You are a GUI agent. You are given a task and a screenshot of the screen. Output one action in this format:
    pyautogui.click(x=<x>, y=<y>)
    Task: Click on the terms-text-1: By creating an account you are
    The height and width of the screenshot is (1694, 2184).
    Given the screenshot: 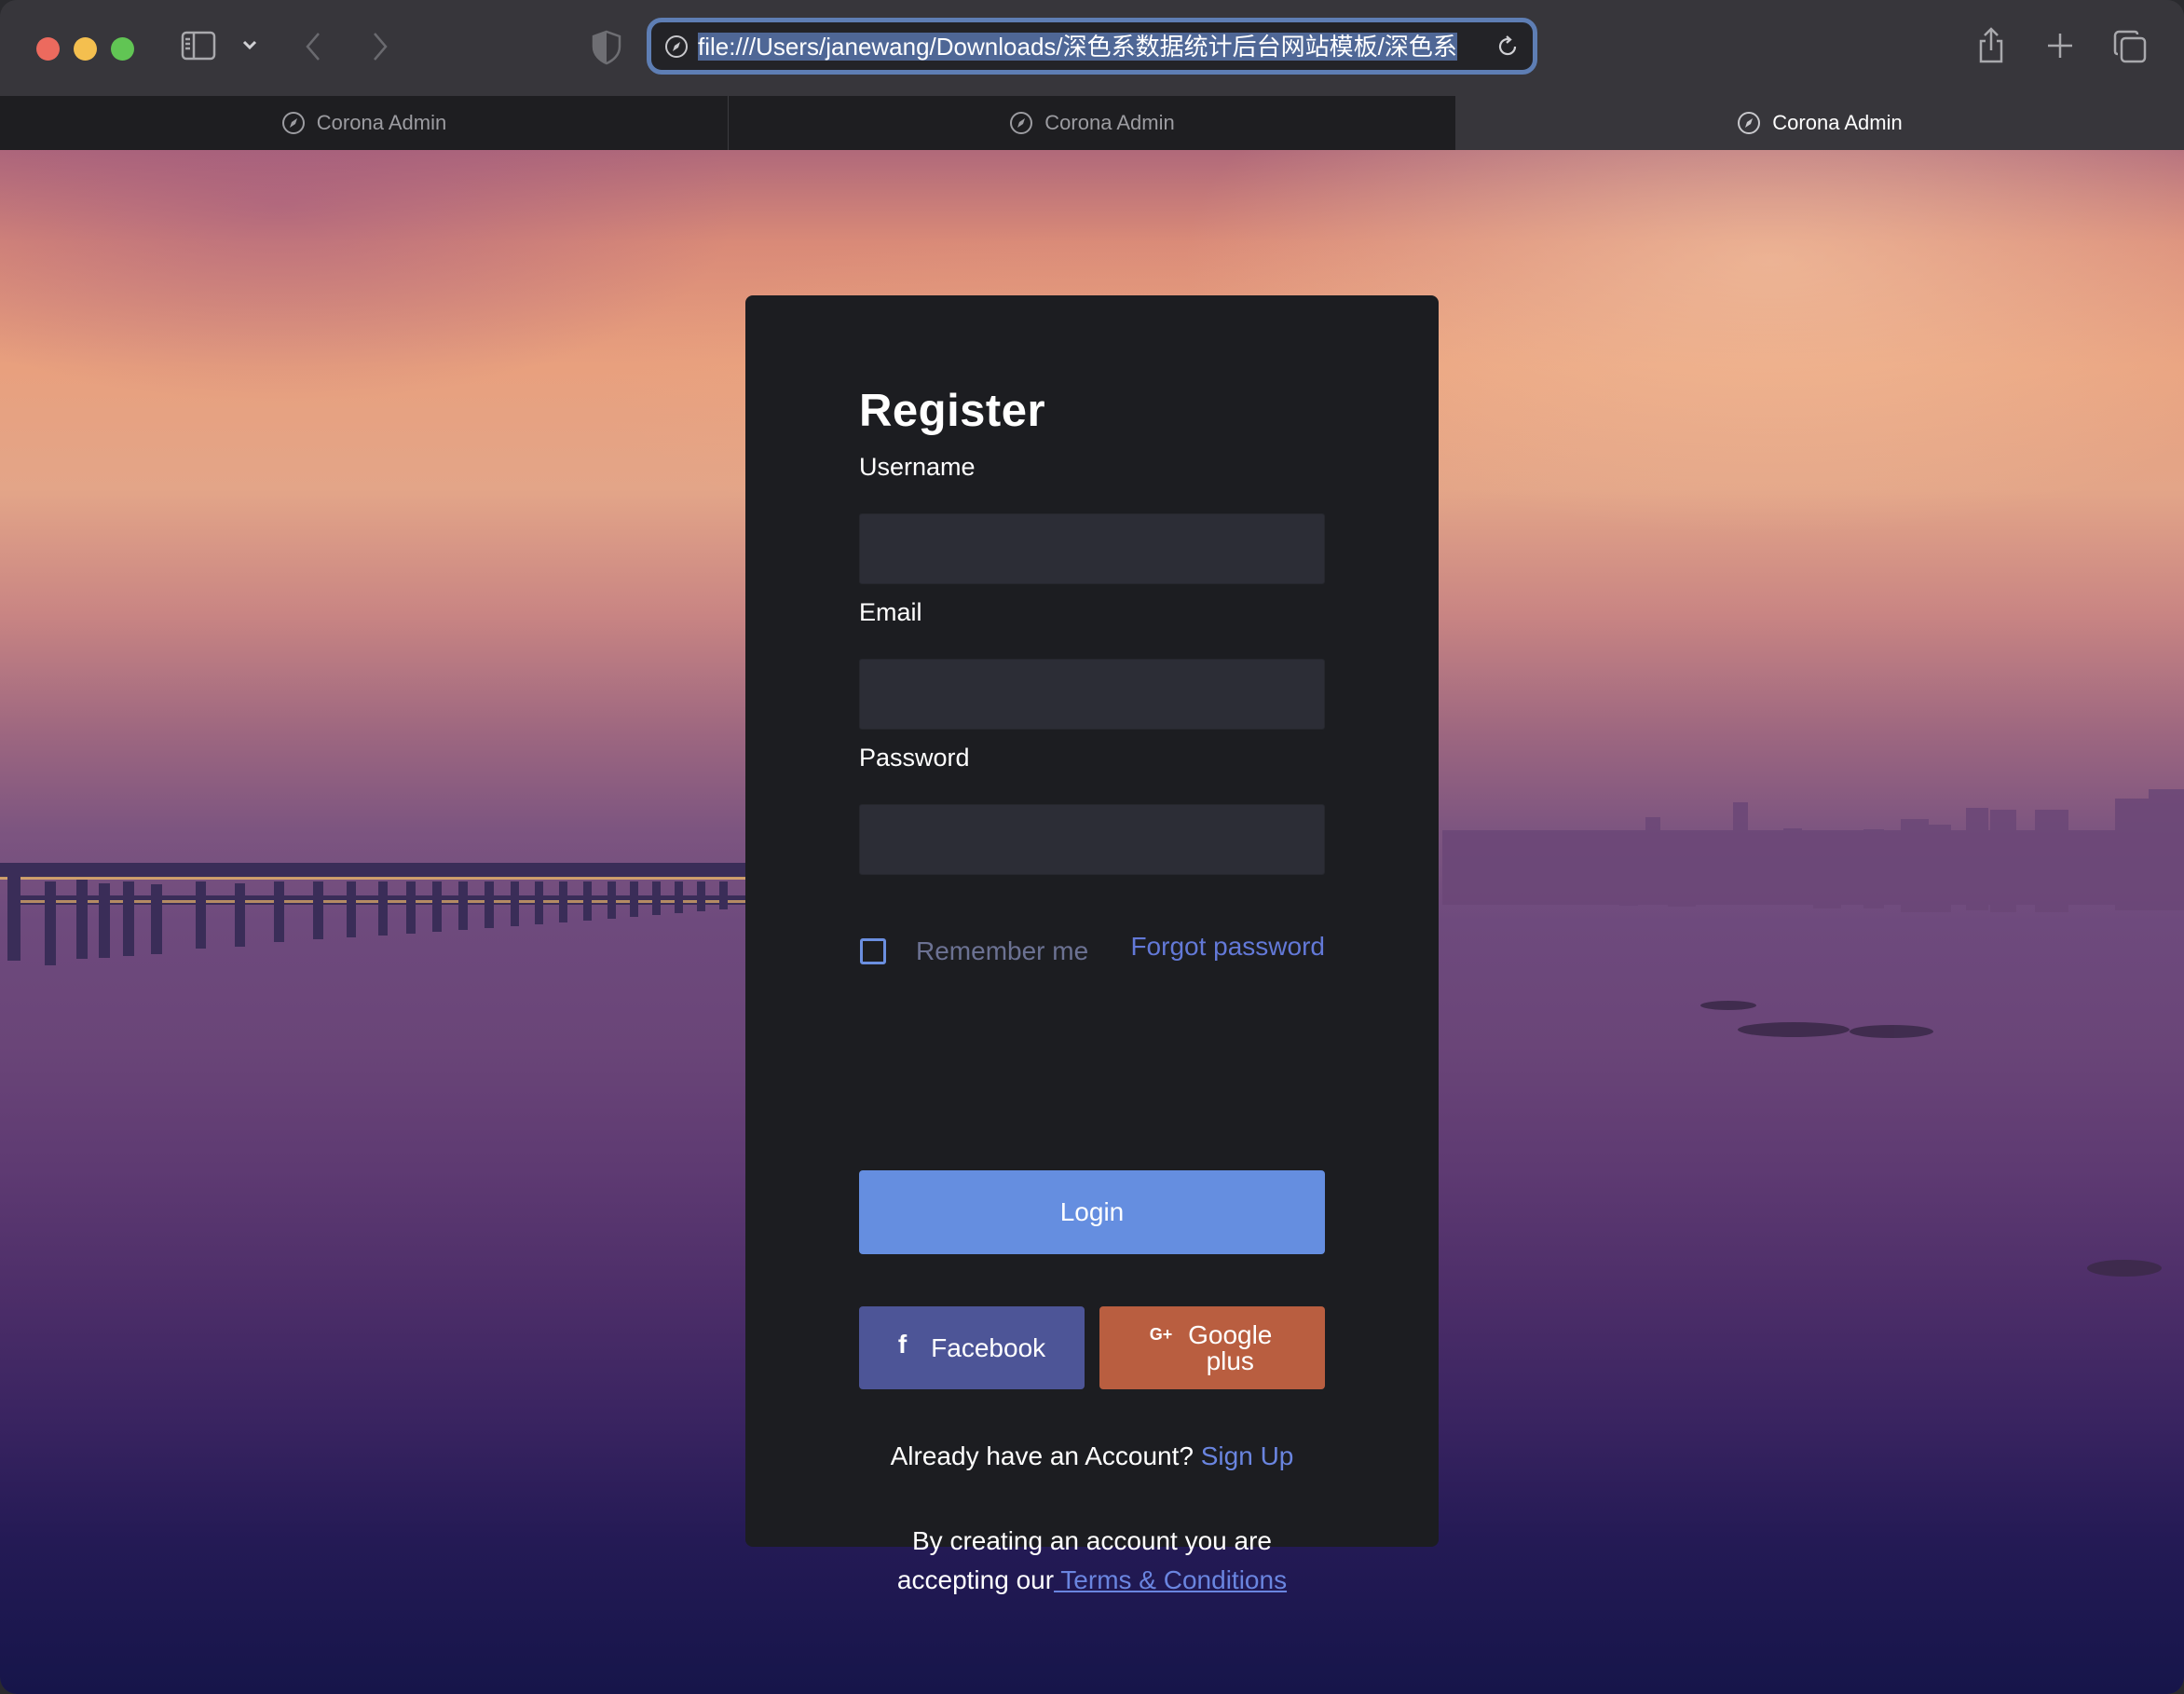 What is the action you would take?
    pyautogui.click(x=1091, y=1541)
    